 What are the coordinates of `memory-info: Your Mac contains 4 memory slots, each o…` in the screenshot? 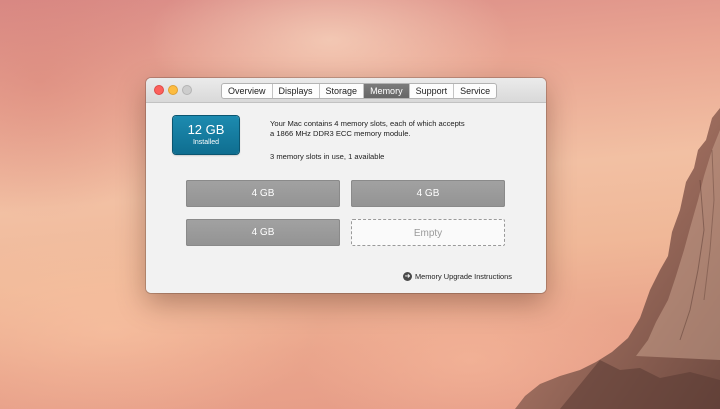 It's located at (395, 140).